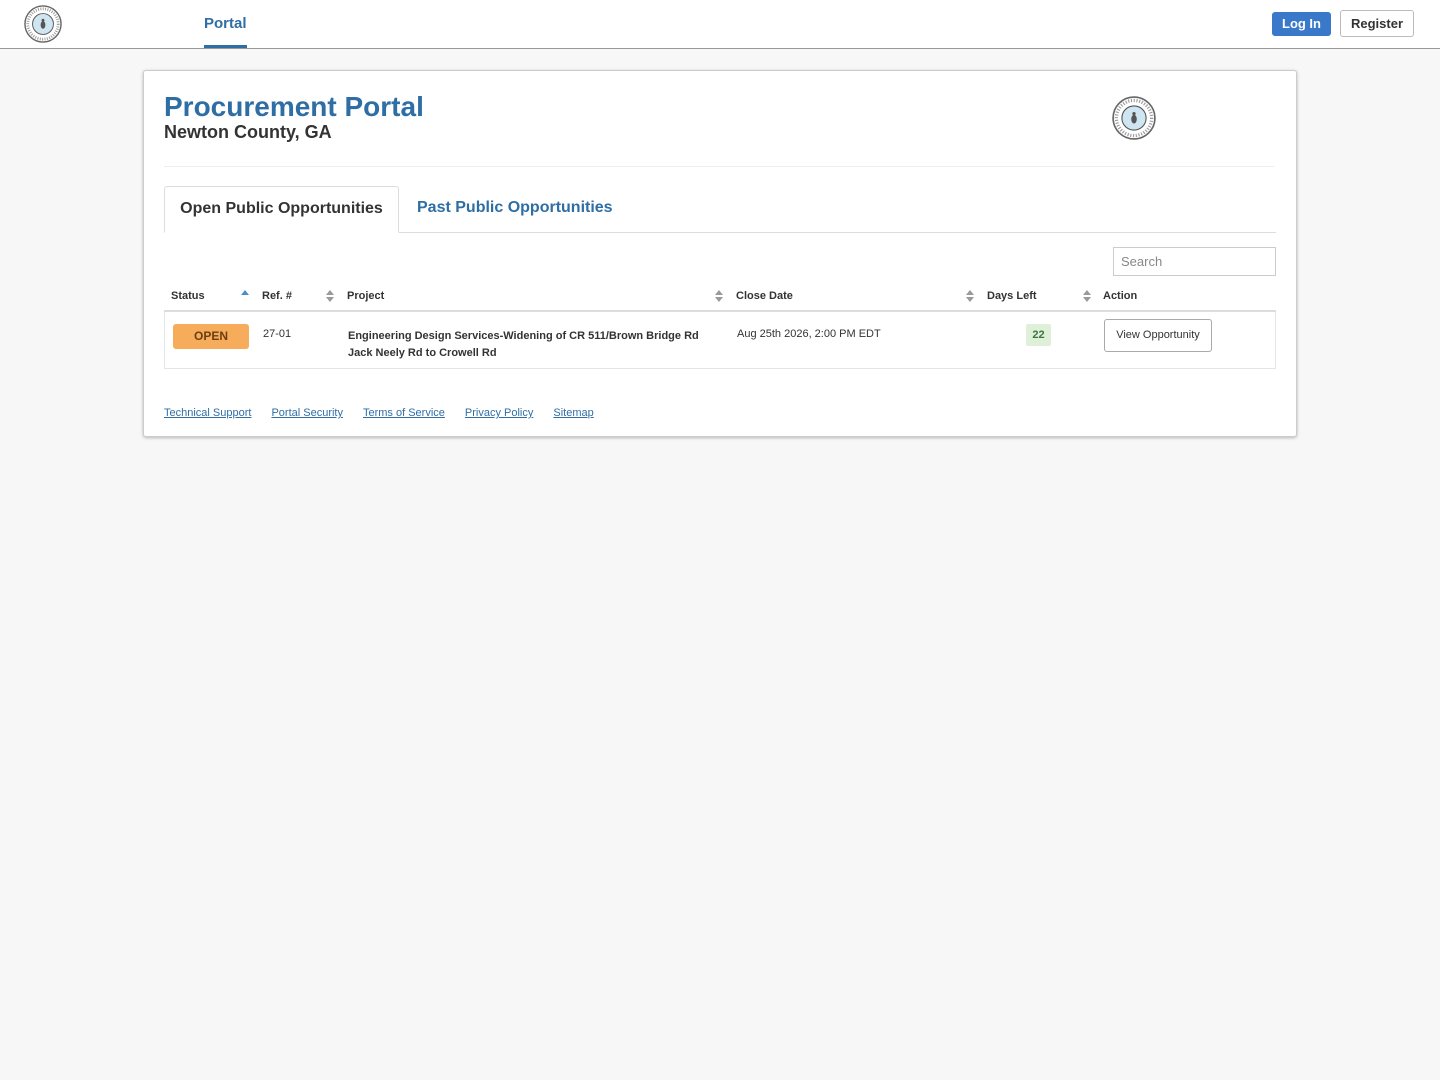 The width and height of the screenshot is (1440, 1080). Describe the element at coordinates (809, 334) in the screenshot. I see `close-date: Aug 25th 2026, 2:00 PM EDT` at that location.